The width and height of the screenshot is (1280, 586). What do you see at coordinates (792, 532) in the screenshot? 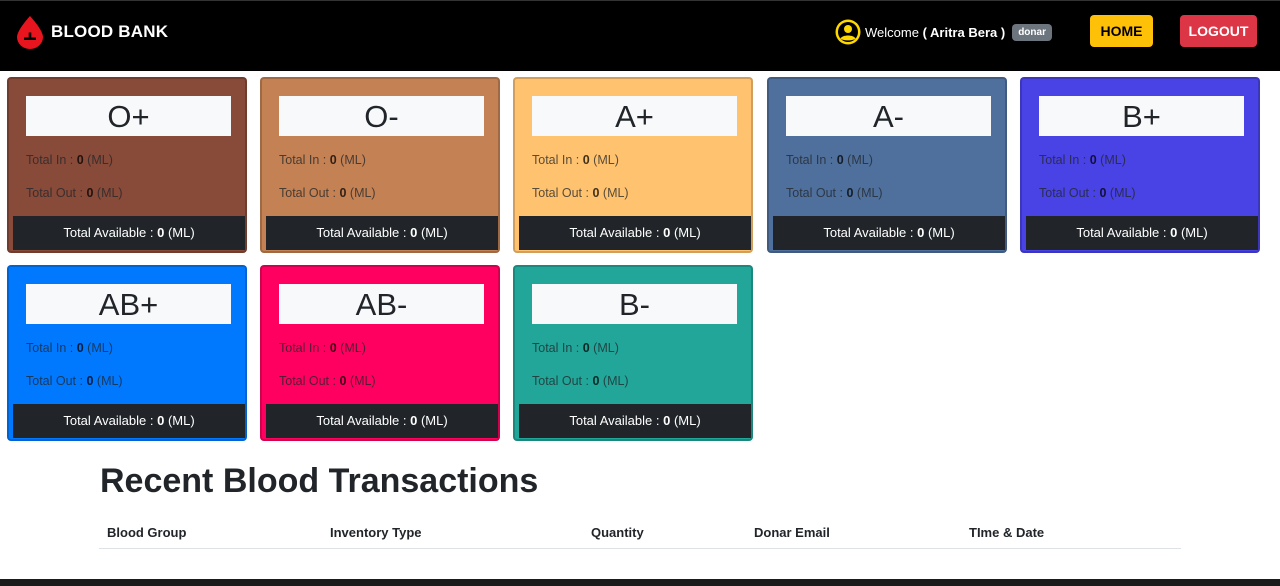
I see `column-header-donar-email: Donar Email` at bounding box center [792, 532].